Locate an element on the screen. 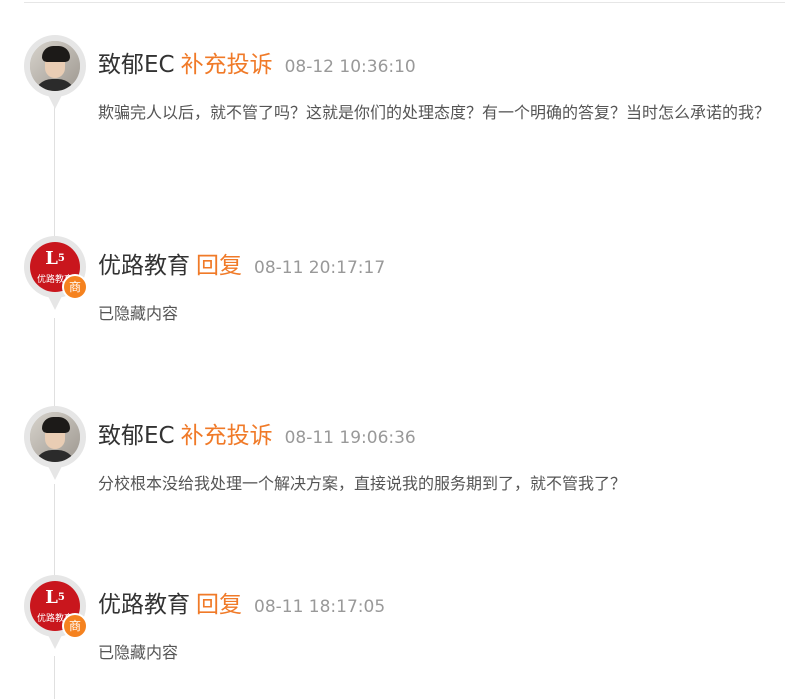 Image resolution: width=785 pixels, height=699 pixels. entry-content: 分校根本没给我处理一个解决方案，直接说我的服务期到了，就不管我了？ is located at coordinates (362, 483).